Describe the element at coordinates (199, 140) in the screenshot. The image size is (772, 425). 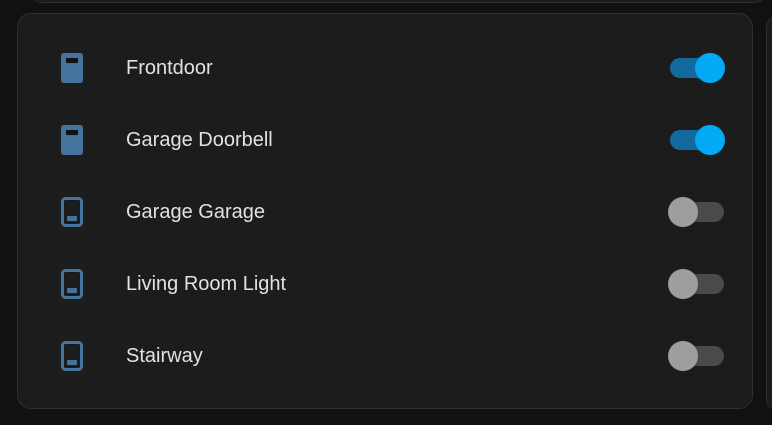
I see `entity-name: Garage Doorbell` at that location.